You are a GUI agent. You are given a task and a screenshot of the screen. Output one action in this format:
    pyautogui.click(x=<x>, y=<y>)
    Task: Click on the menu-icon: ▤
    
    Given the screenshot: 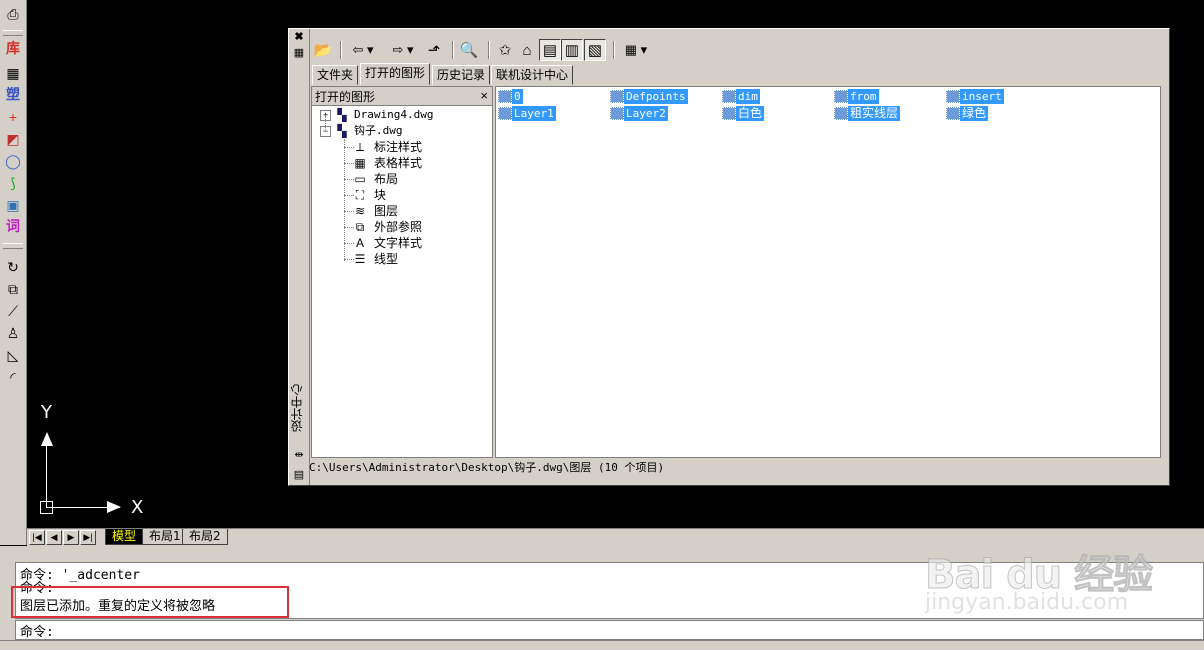 What is the action you would take?
    pyautogui.click(x=299, y=475)
    